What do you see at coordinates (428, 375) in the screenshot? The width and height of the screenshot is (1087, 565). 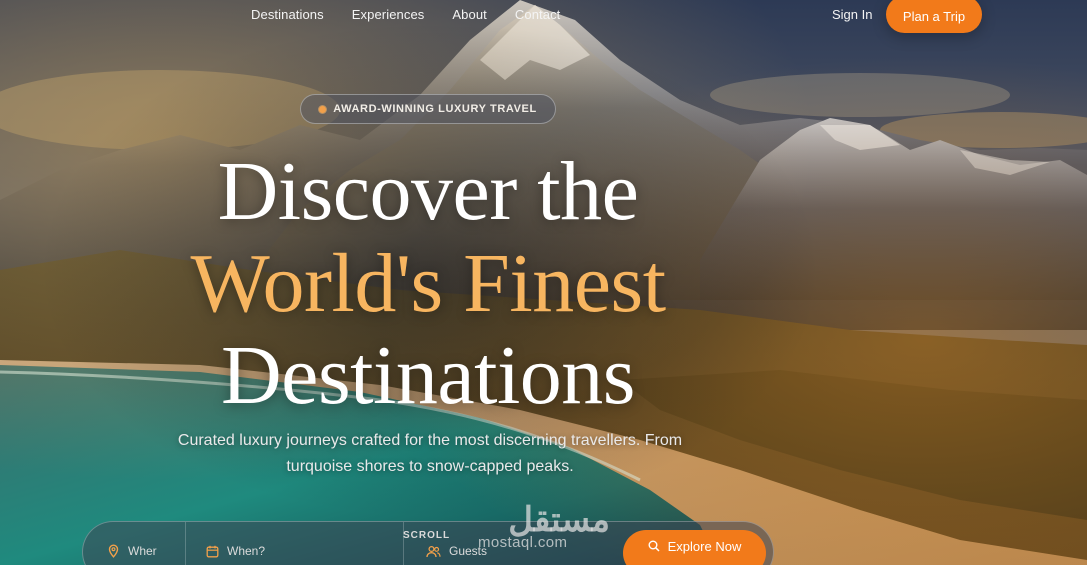 I see `headline-line-3: Destinations` at bounding box center [428, 375].